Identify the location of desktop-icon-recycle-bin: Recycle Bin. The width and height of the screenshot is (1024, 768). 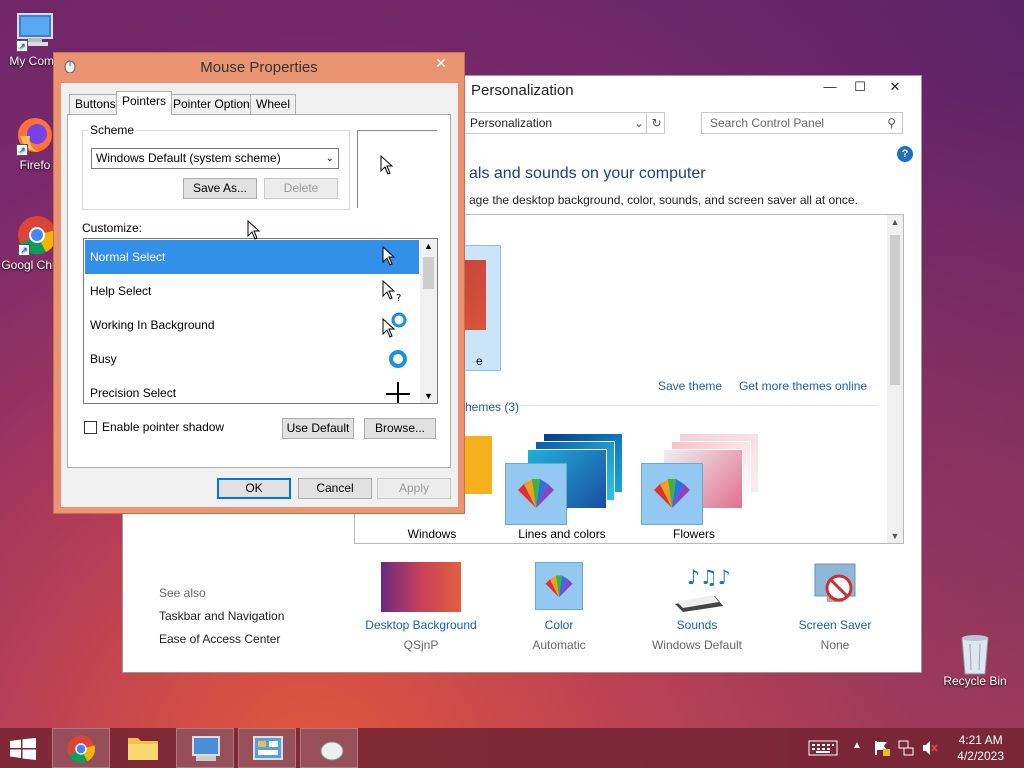
(975, 659).